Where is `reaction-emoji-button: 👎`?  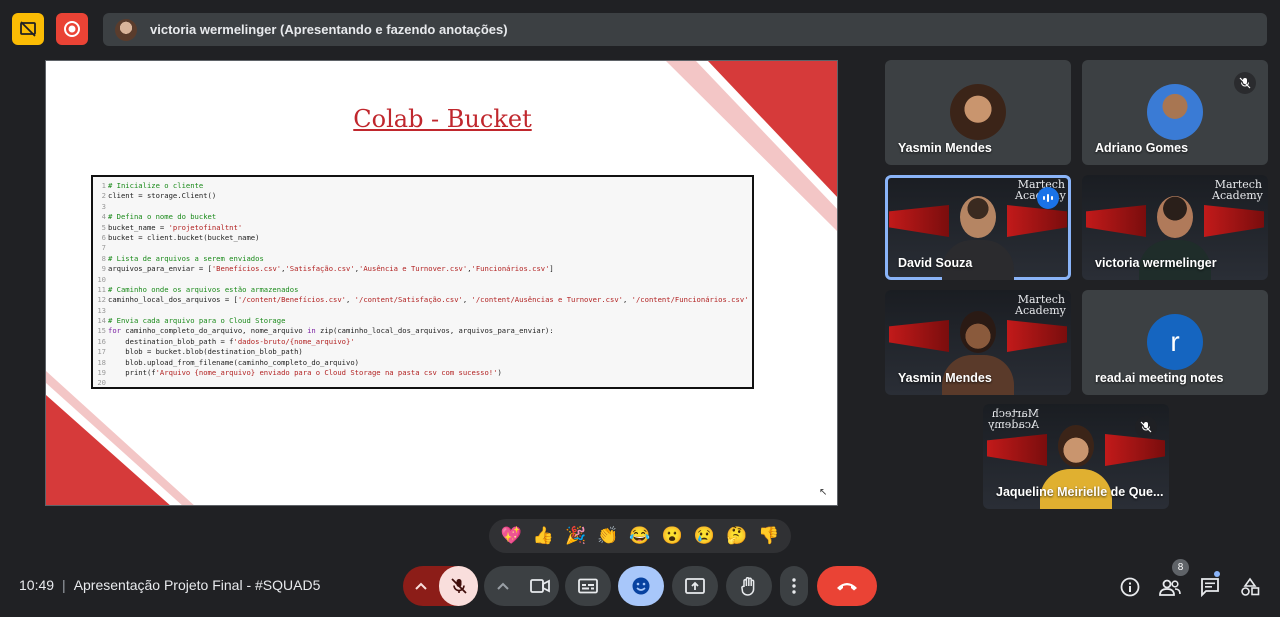
reaction-emoji-button: 👎 is located at coordinates (768, 536).